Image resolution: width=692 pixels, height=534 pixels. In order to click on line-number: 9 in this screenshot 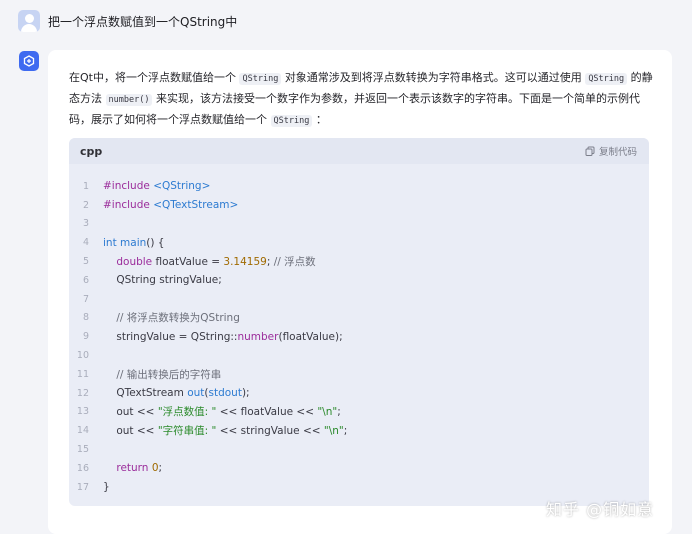, I will do `click(85, 337)`.